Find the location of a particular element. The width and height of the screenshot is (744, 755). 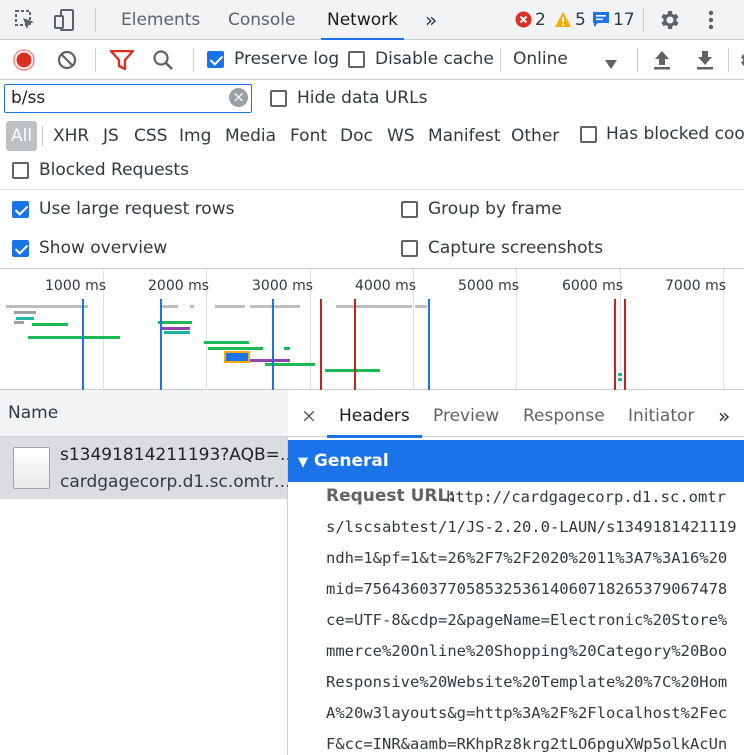

tab-initiator: Initiator is located at coordinates (661, 413).